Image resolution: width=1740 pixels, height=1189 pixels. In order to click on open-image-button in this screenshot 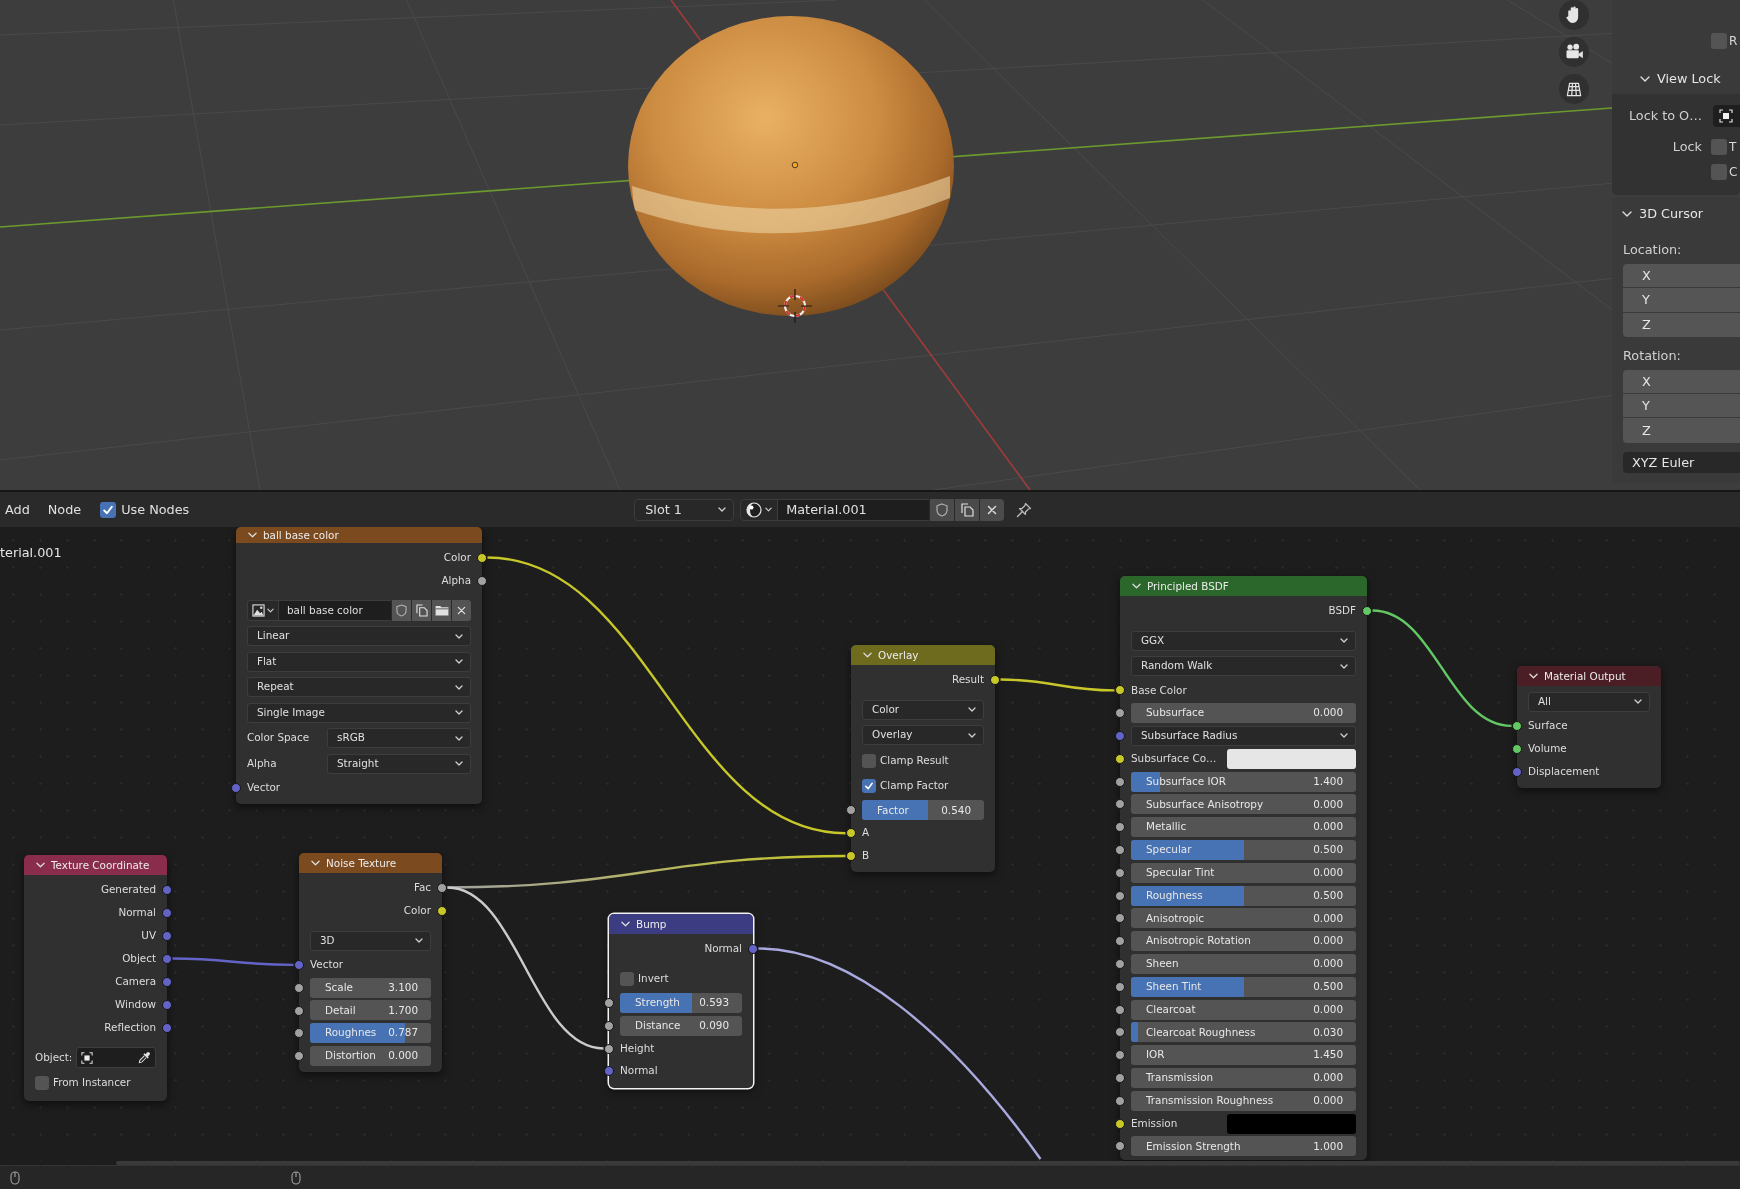, I will do `click(441, 611)`.